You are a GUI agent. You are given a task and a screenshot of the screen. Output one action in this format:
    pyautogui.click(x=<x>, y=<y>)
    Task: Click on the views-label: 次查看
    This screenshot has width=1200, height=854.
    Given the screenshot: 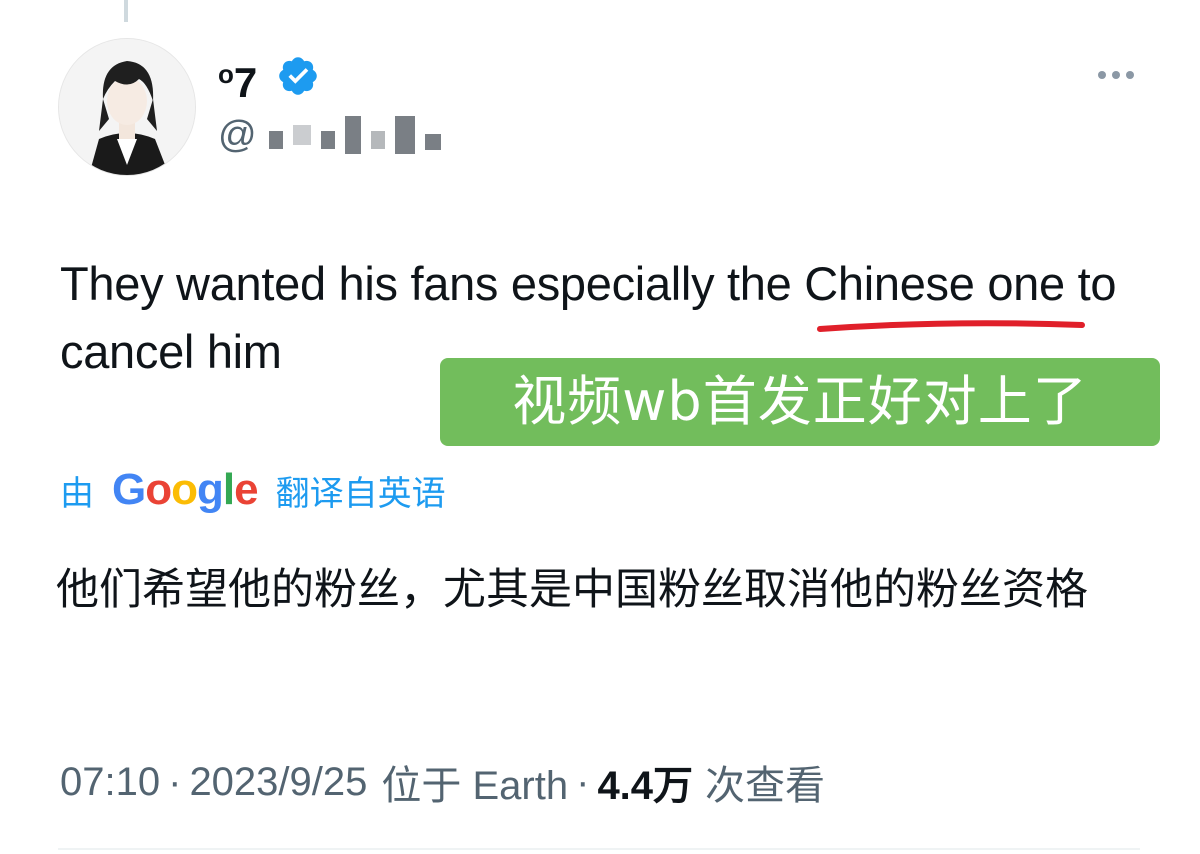 What is the action you would take?
    pyautogui.click(x=765, y=786)
    